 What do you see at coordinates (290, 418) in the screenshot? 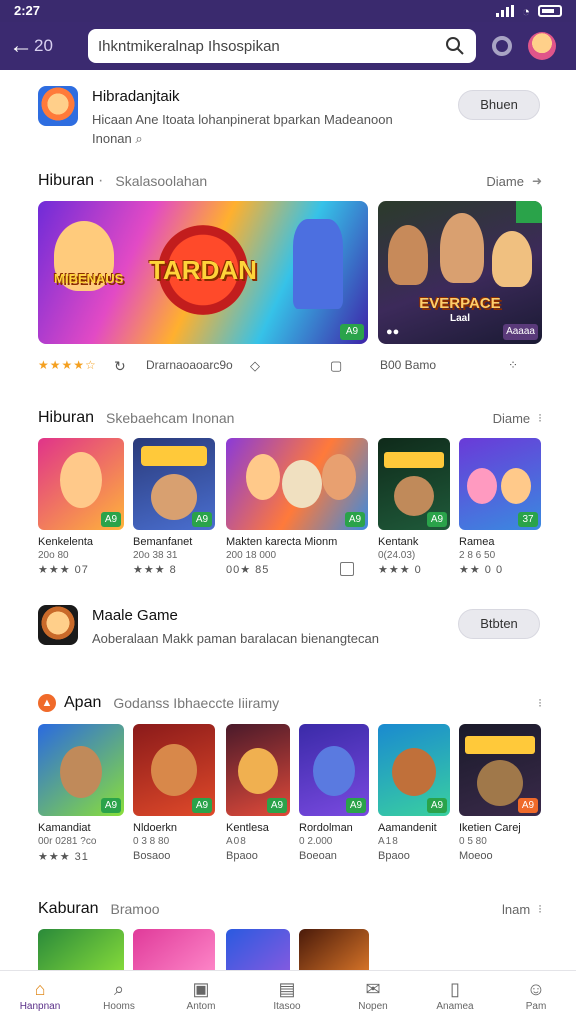
I see `section-header-2: Hiburan Skebaehcam Inonan Diame ⁝` at bounding box center [290, 418].